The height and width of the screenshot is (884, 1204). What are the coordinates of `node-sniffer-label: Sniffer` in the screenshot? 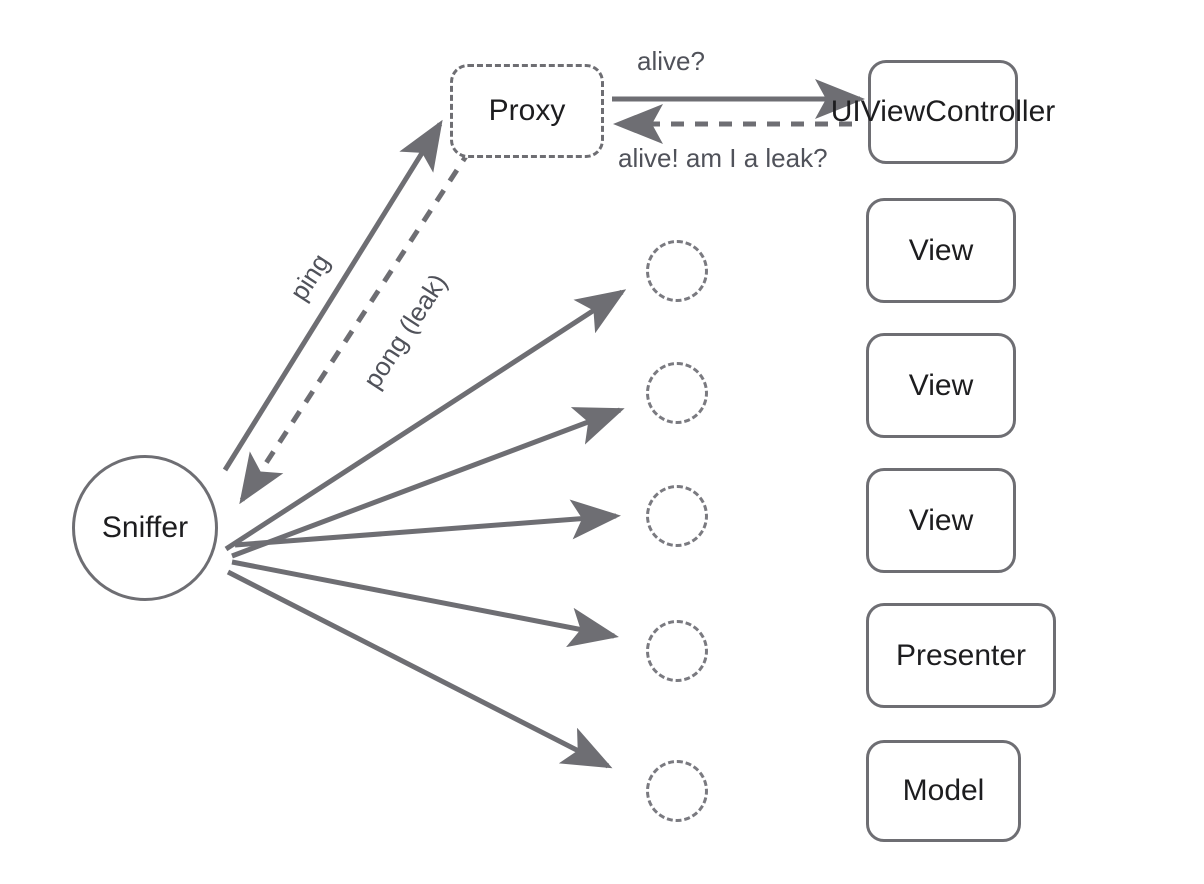 It's located at (145, 527).